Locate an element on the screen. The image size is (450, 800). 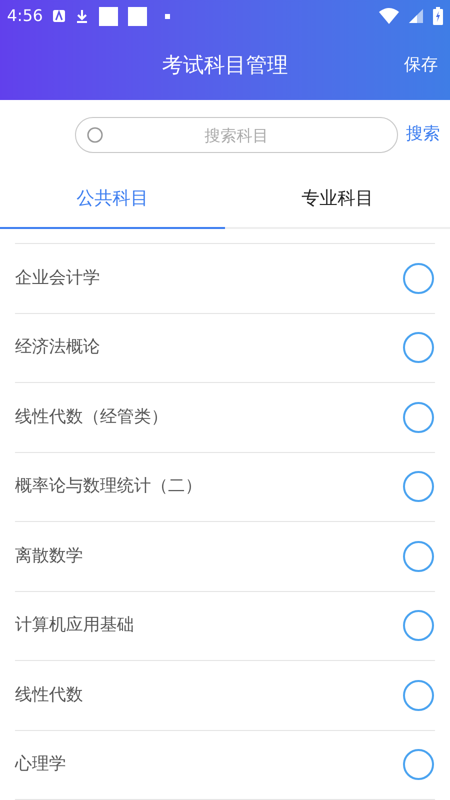
circle-icon is located at coordinates (95, 135).